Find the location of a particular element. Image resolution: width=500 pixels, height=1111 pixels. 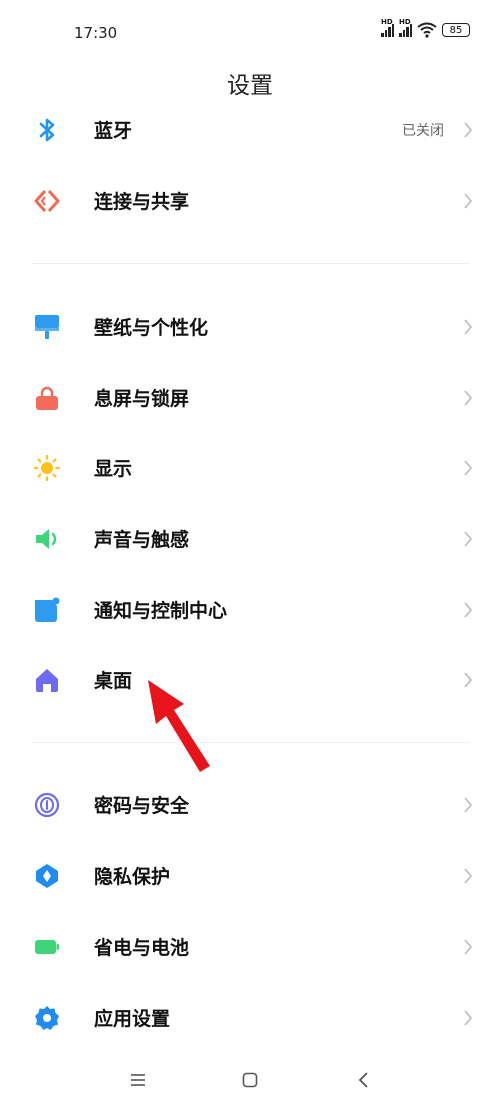

back-icon is located at coordinates (363, 1080).